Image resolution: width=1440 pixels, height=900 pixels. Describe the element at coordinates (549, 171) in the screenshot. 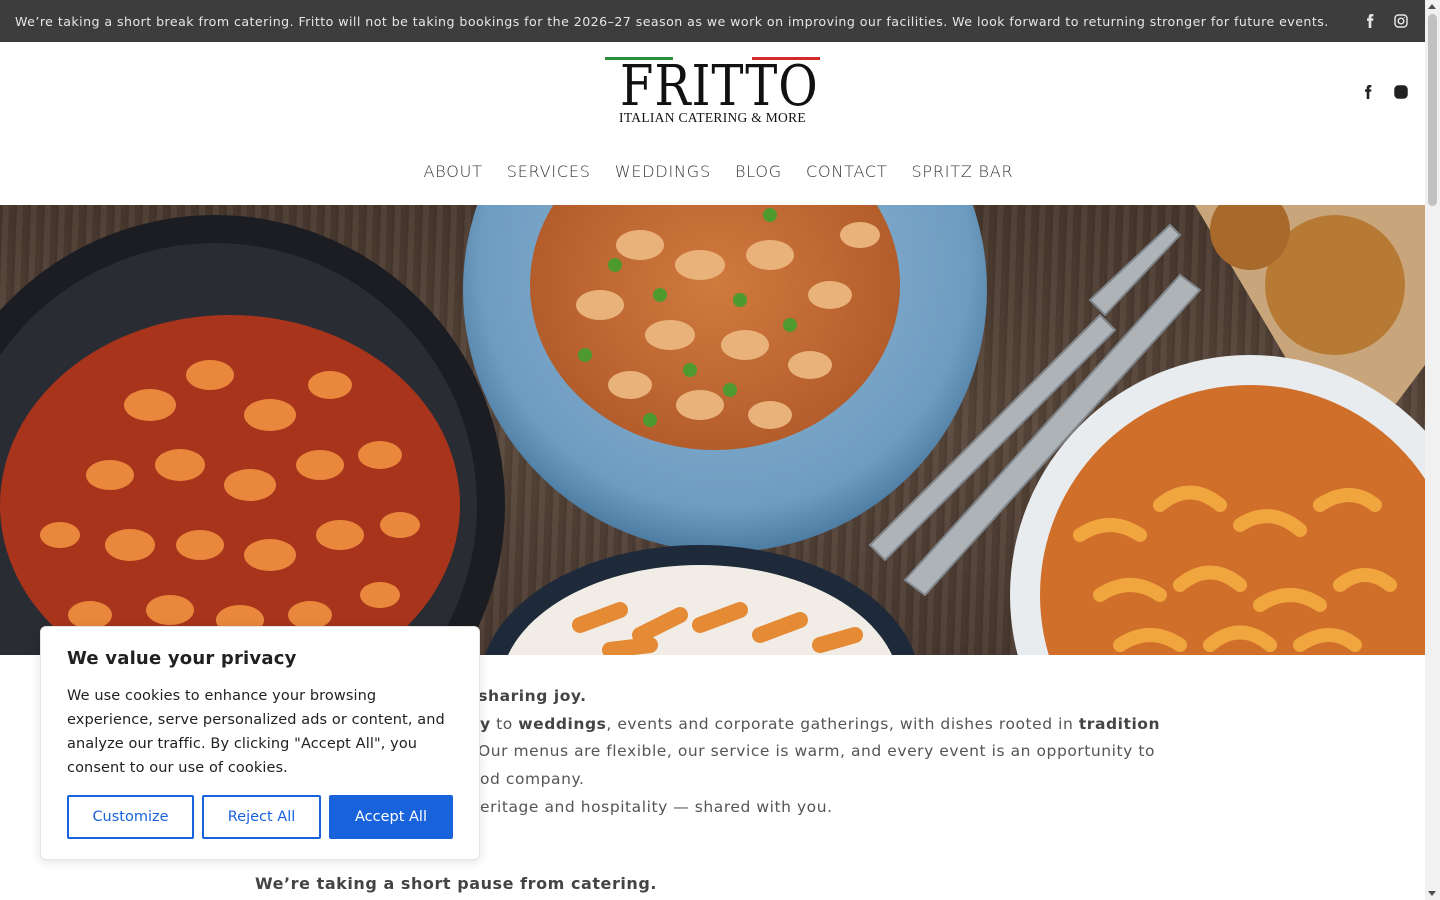

I see `nav-services: SERVICES` at that location.